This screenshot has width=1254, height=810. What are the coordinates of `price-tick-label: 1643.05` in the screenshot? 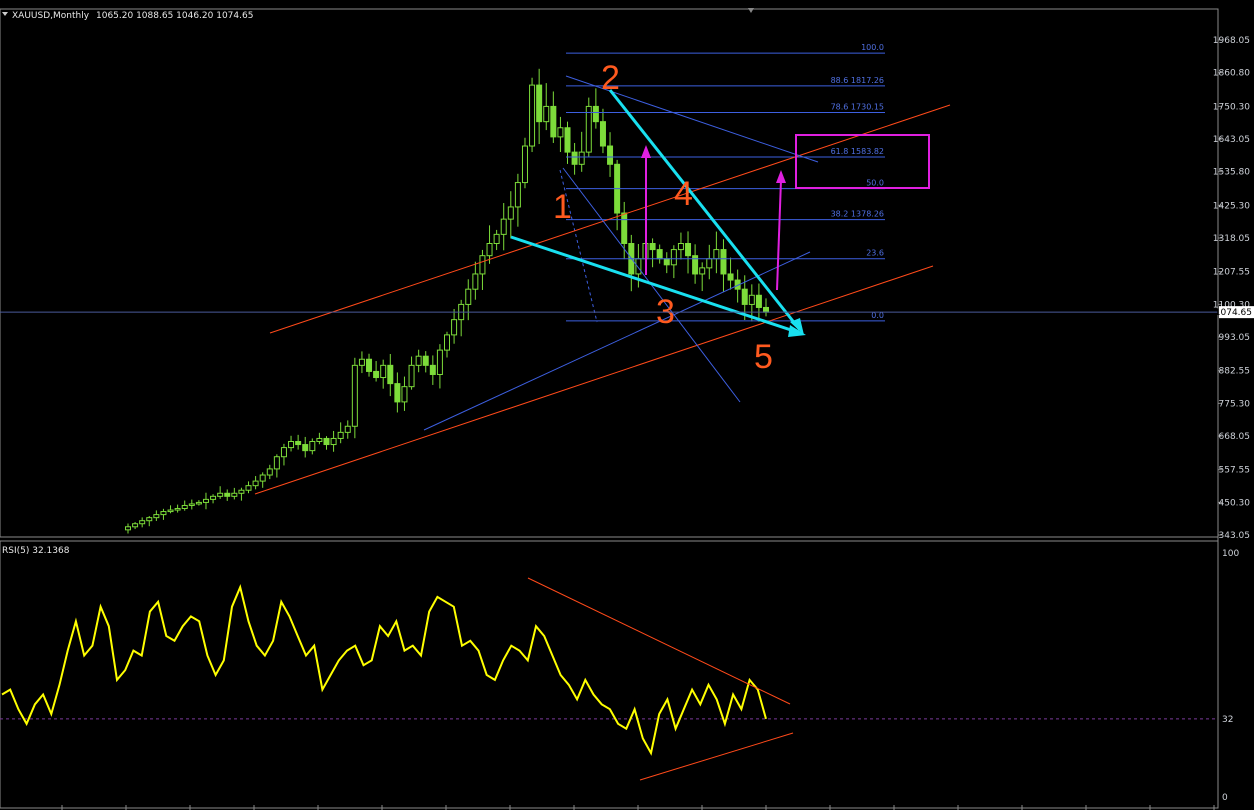 It's located at (1231, 140).